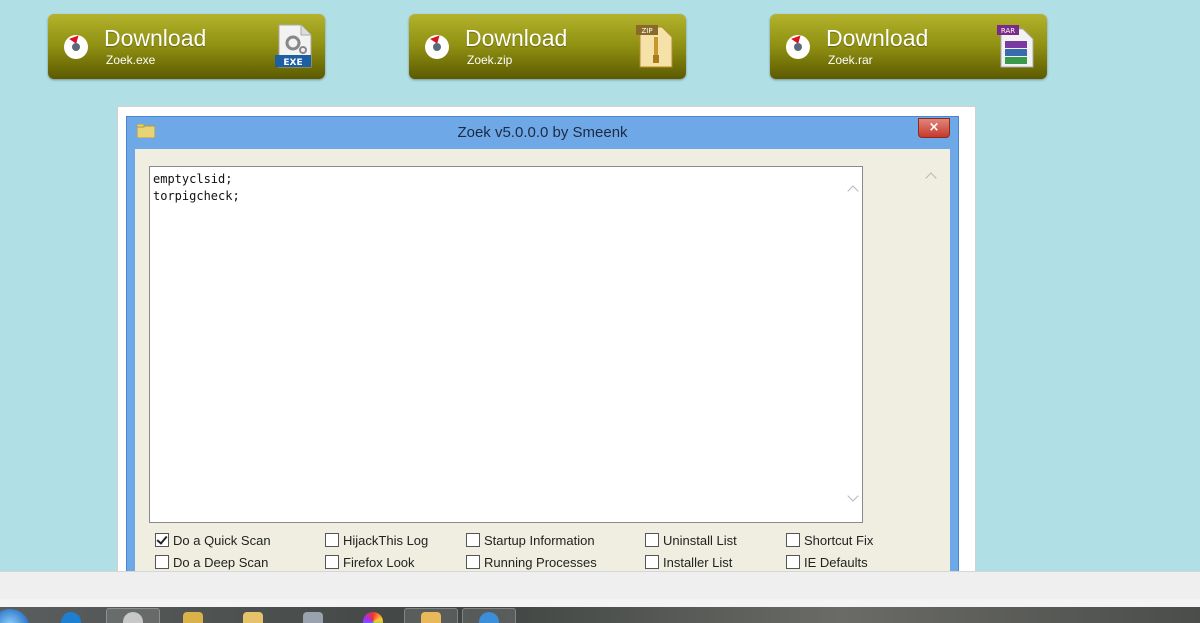 Image resolution: width=1200 pixels, height=623 pixels. I want to click on quick-scan-checkbox: Do a Quick Scan, so click(213, 542).